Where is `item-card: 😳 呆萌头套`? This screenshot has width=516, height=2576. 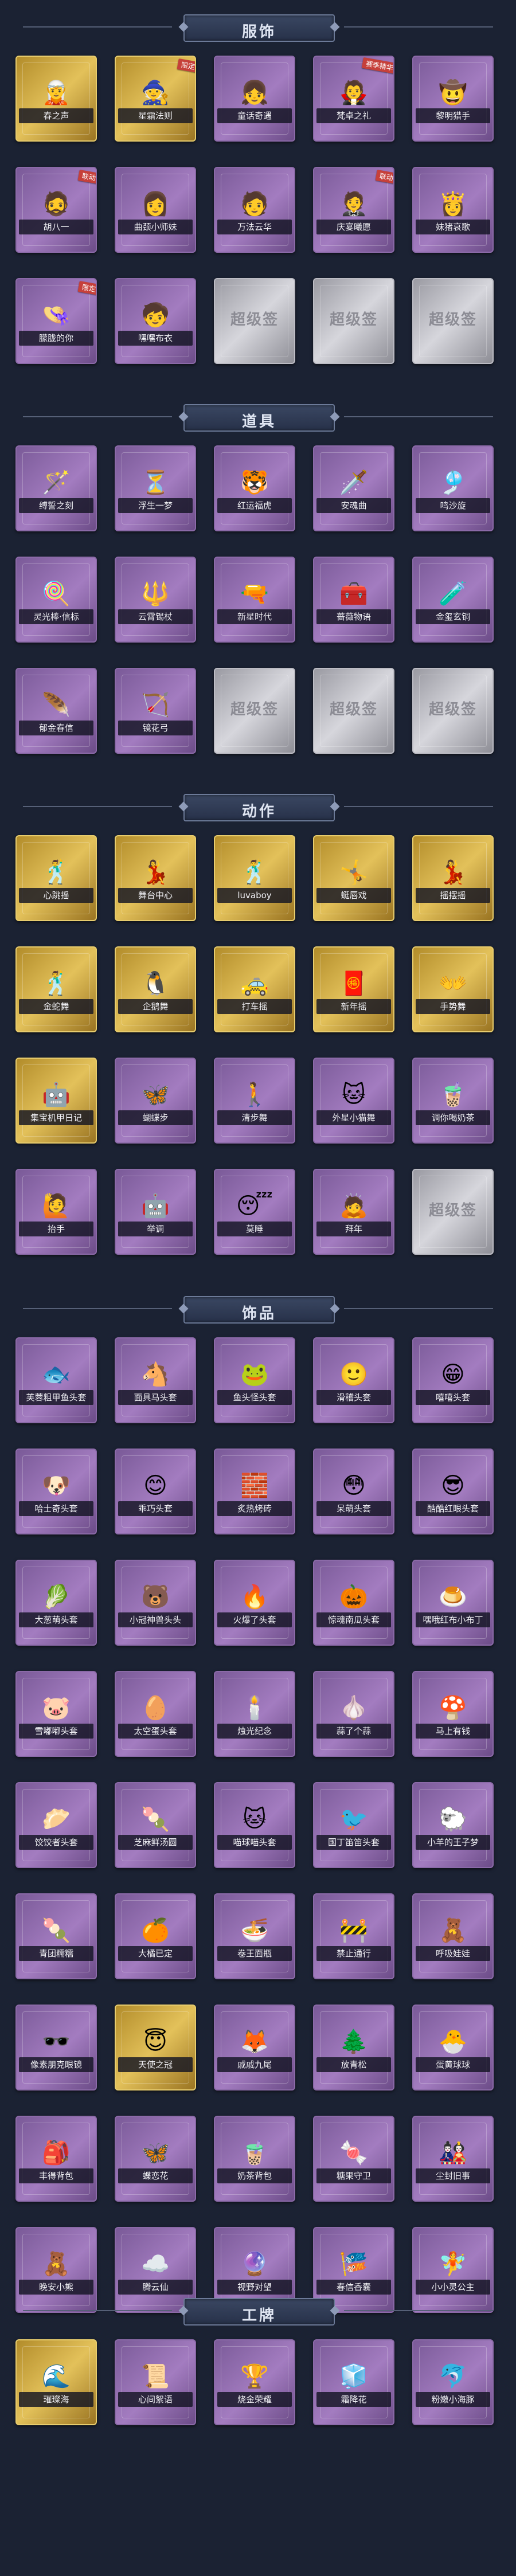
item-card: 😳 呆萌头套 is located at coordinates (353, 1498).